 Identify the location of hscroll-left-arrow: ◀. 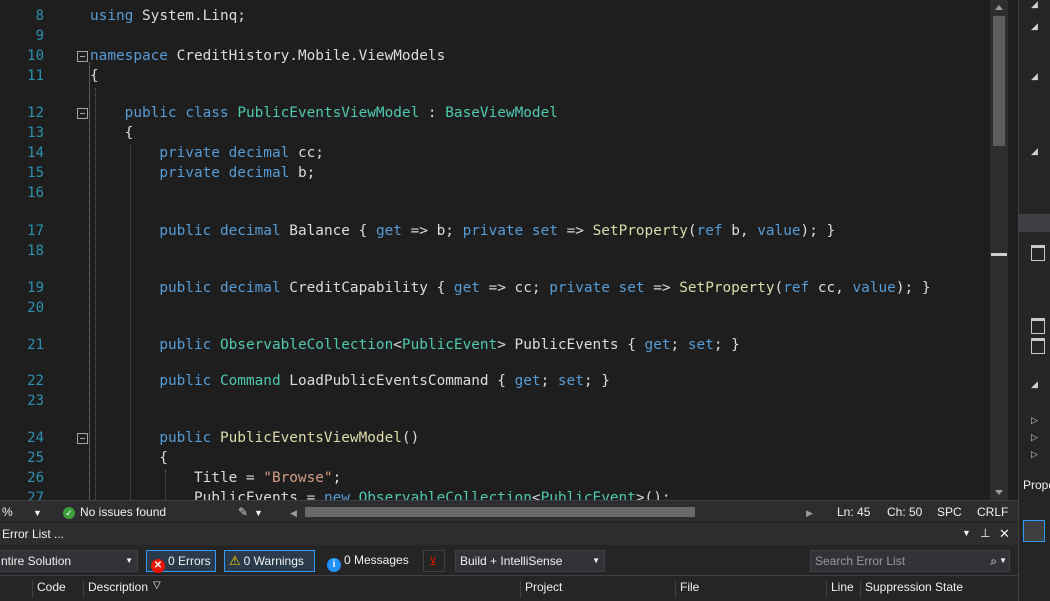
(293, 513).